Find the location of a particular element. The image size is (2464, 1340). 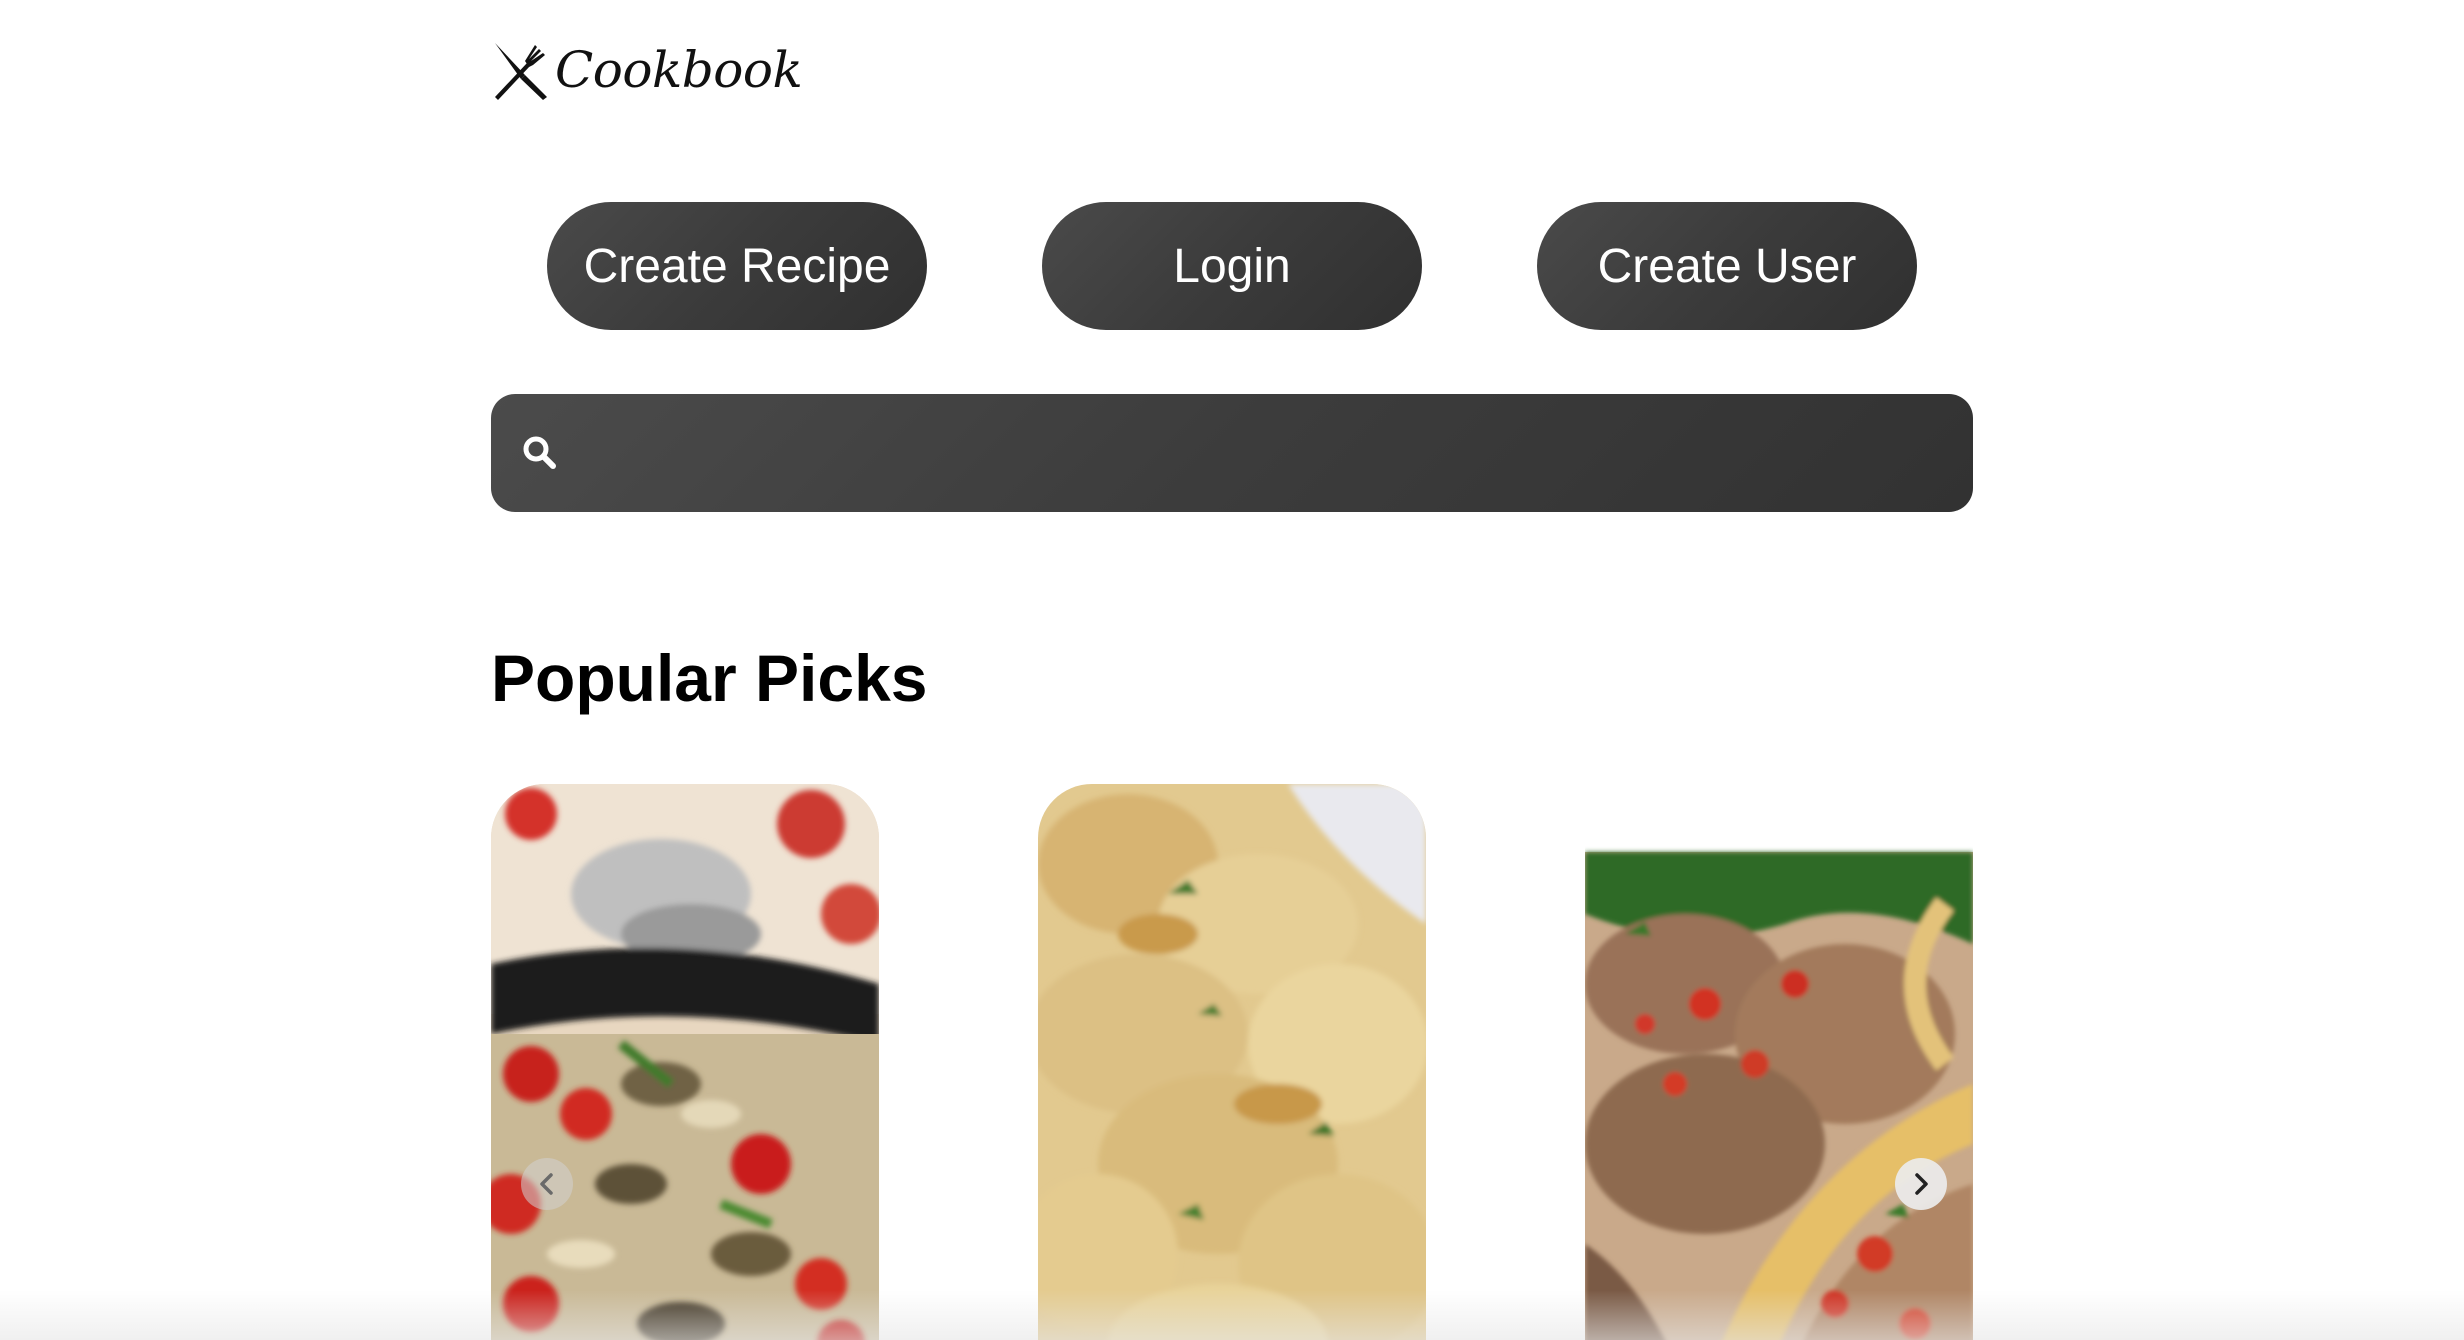

crossed-utensils-icon is located at coordinates (521, 71).